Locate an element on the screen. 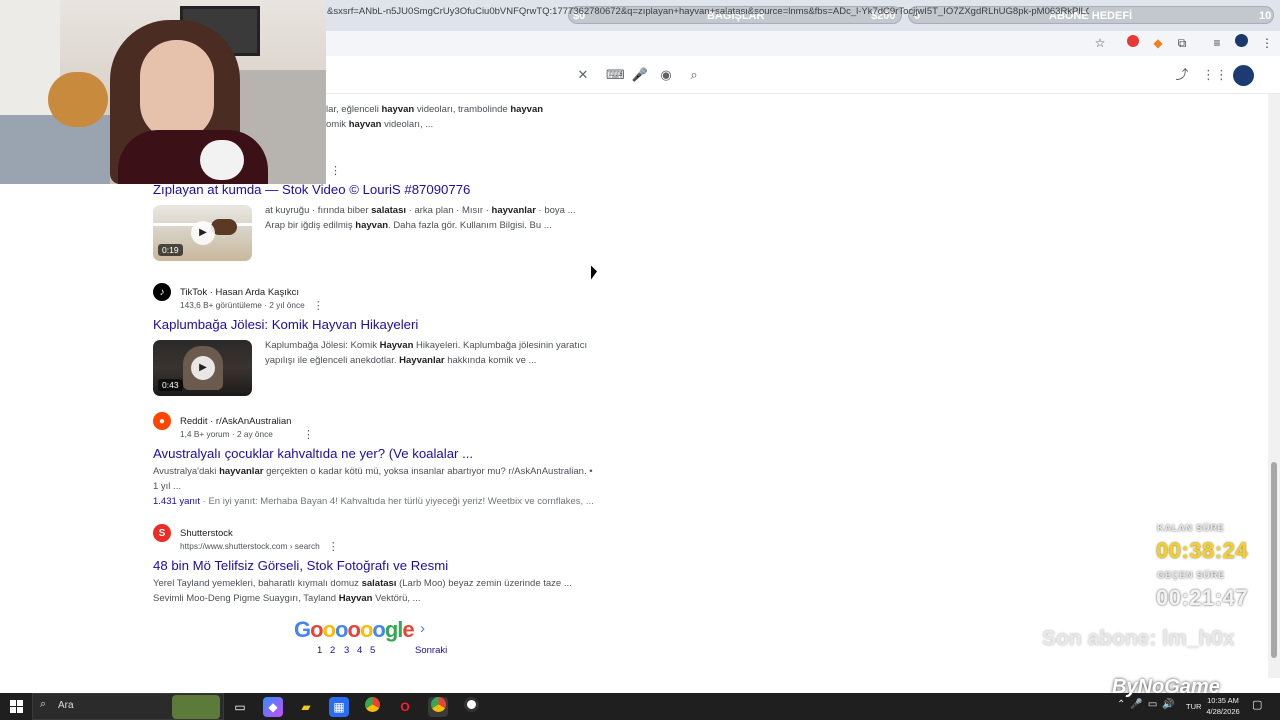  browser-menu-icon: ⋮ is located at coordinates (1267, 43).